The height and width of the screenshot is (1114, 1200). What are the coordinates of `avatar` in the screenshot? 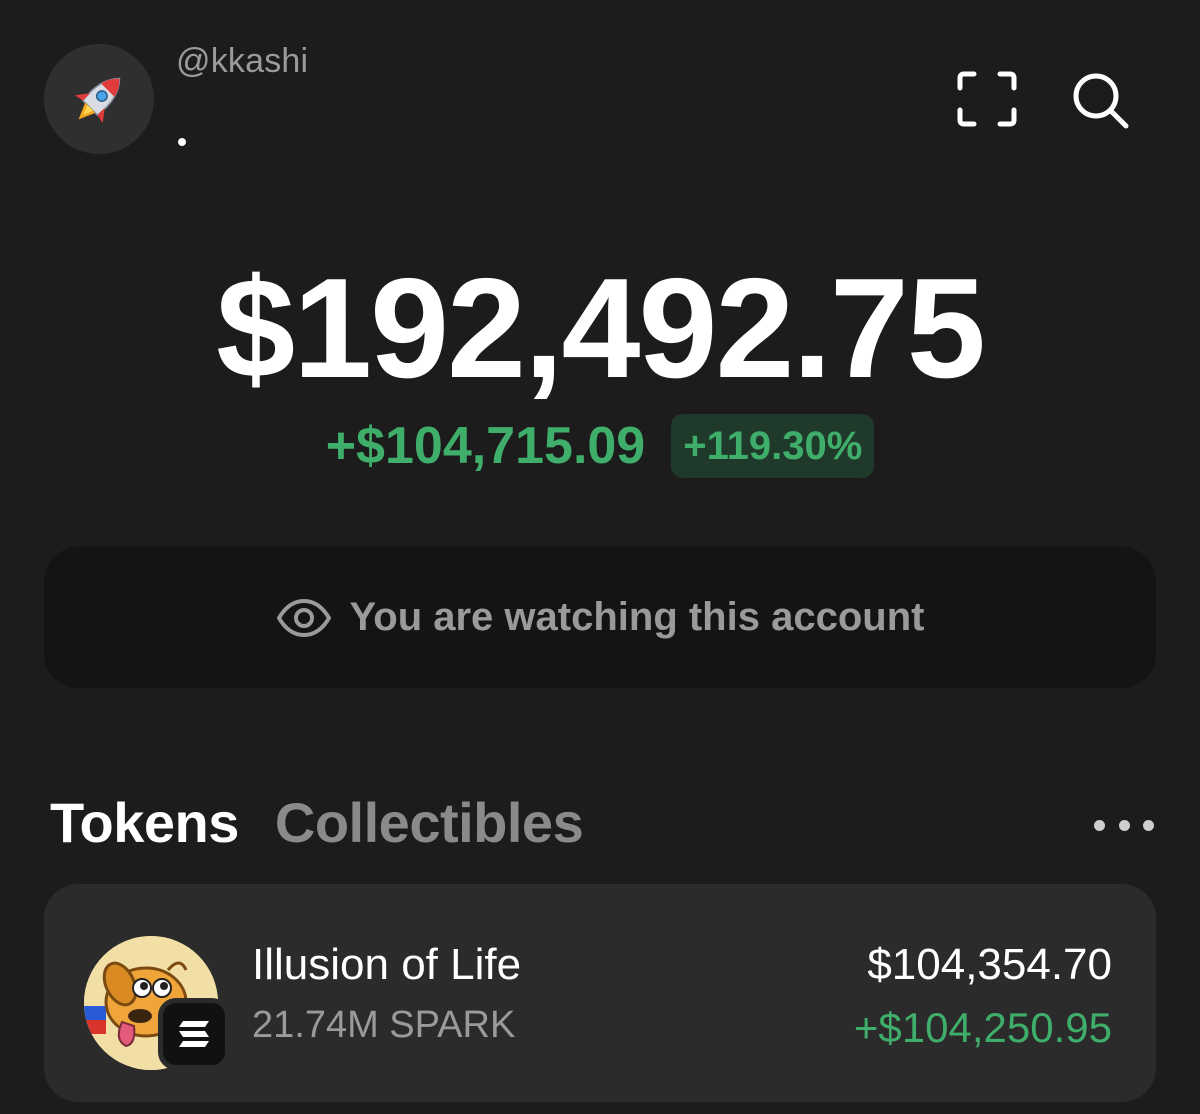 It's located at (99, 99).